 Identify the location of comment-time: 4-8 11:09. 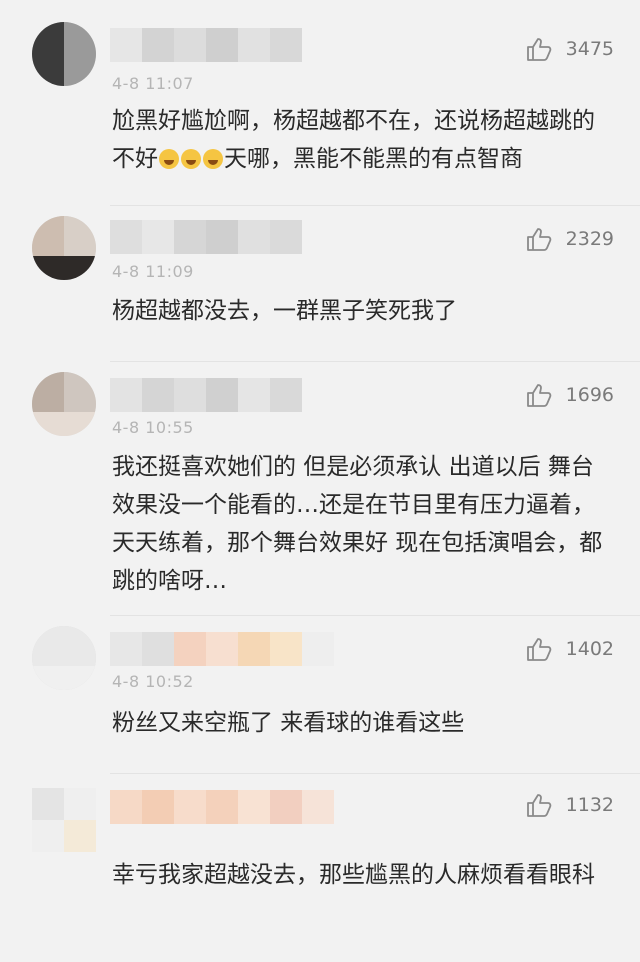
(153, 271).